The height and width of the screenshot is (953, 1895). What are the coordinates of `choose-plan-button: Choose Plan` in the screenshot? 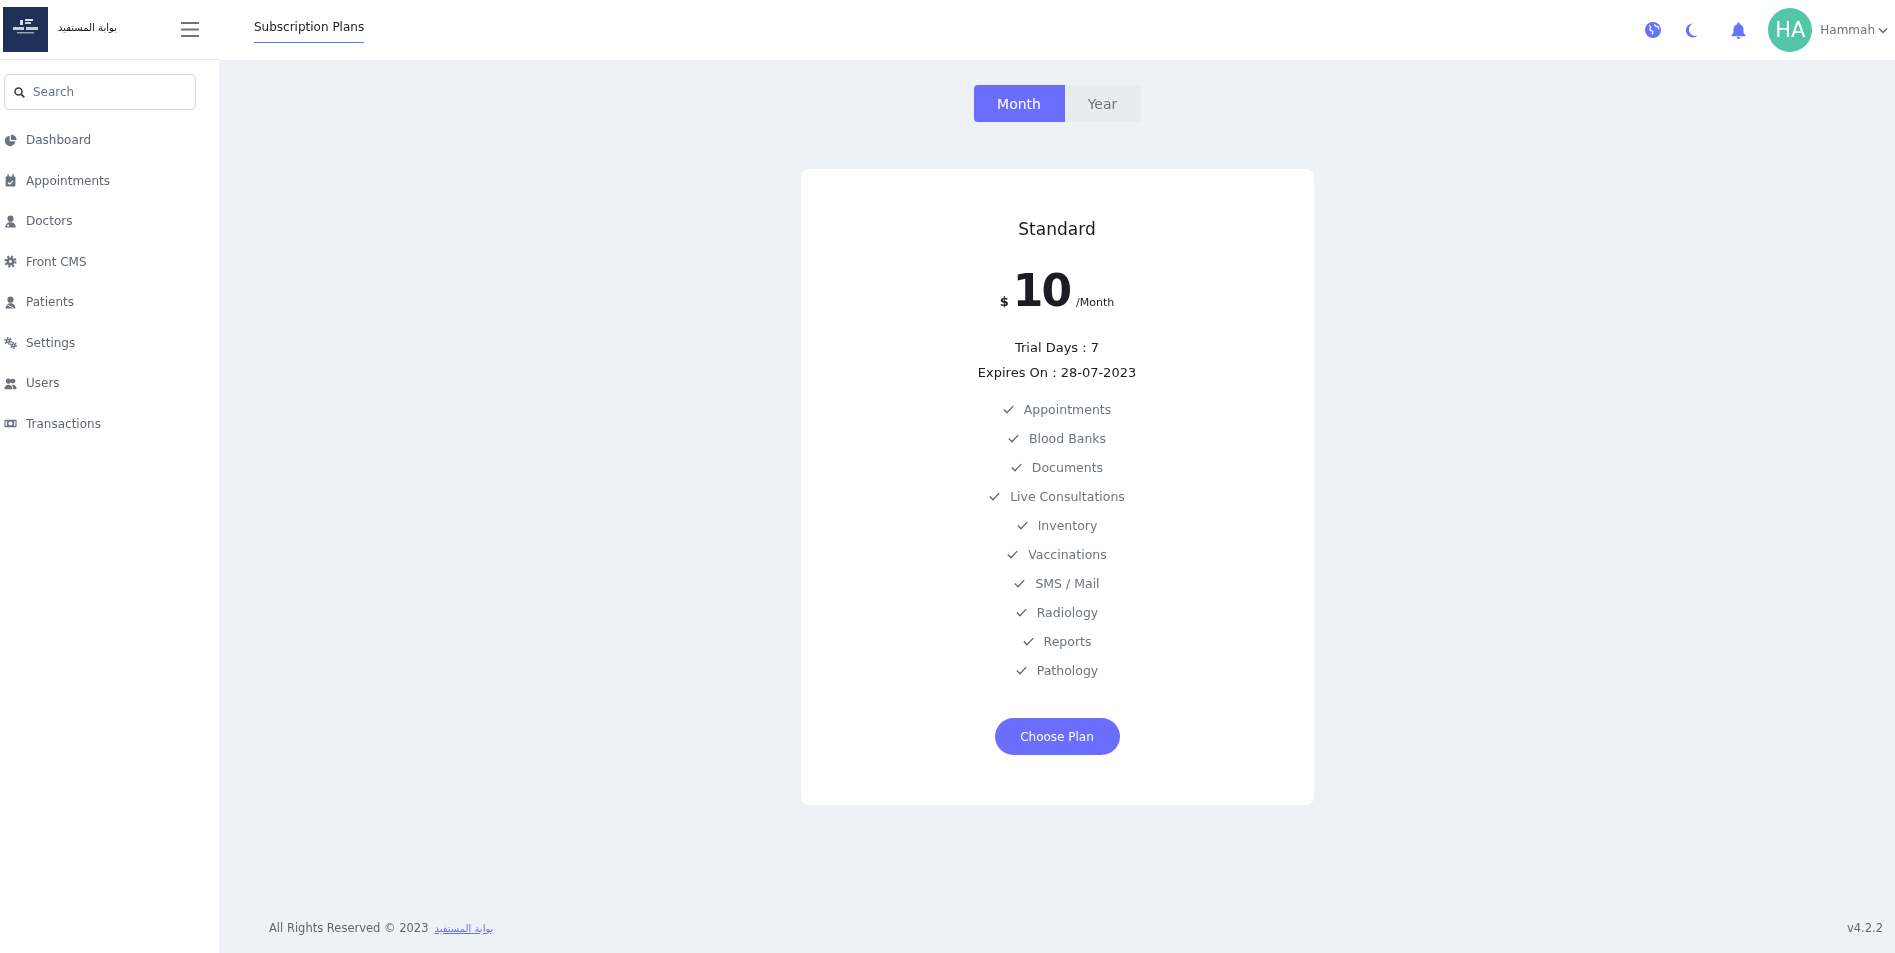 It's located at (1057, 736).